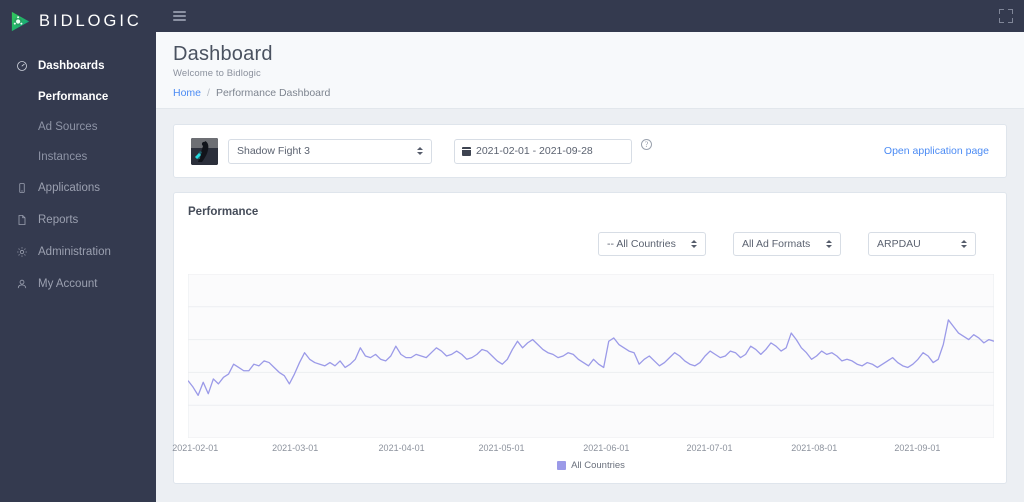 The height and width of the screenshot is (502, 1024). I want to click on sidebar-item-my-account: My Account, so click(78, 284).